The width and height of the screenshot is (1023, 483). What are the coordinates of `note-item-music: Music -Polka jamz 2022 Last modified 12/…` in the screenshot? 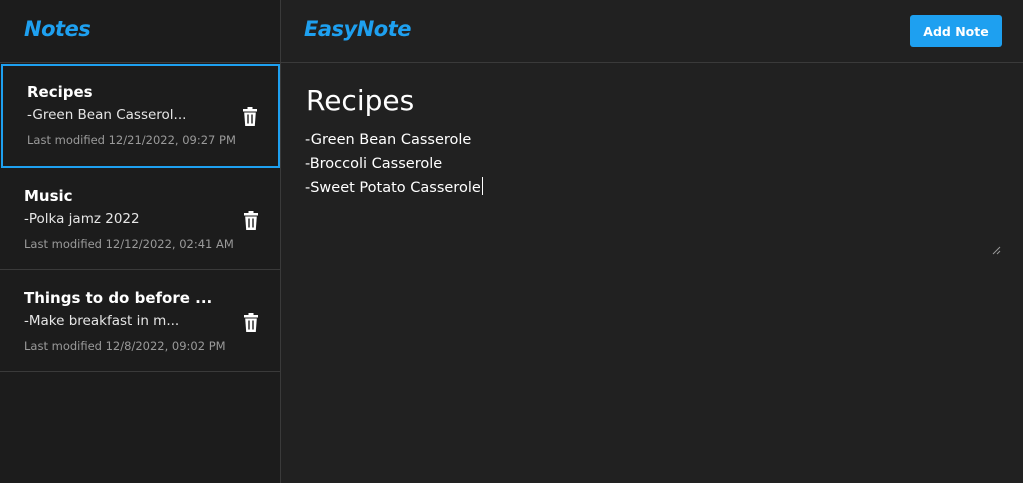 It's located at (140, 219).